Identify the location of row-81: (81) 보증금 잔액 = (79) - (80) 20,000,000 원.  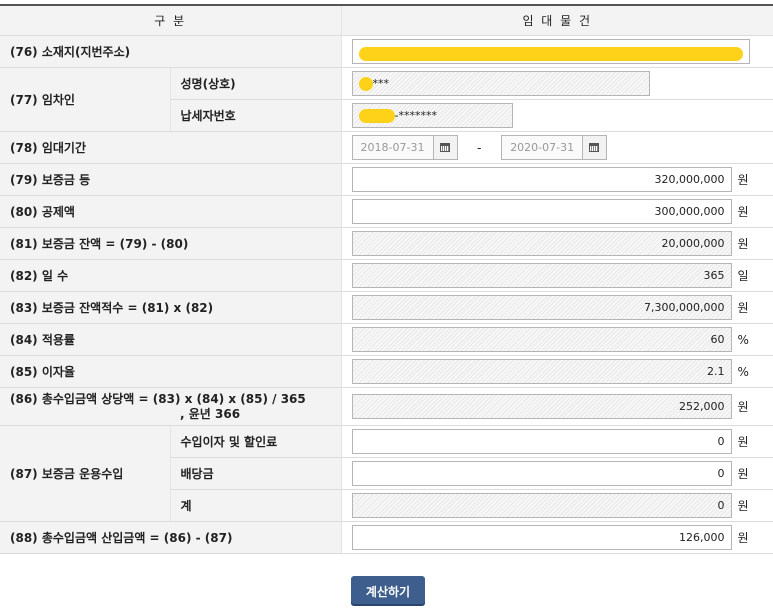
(386, 243).